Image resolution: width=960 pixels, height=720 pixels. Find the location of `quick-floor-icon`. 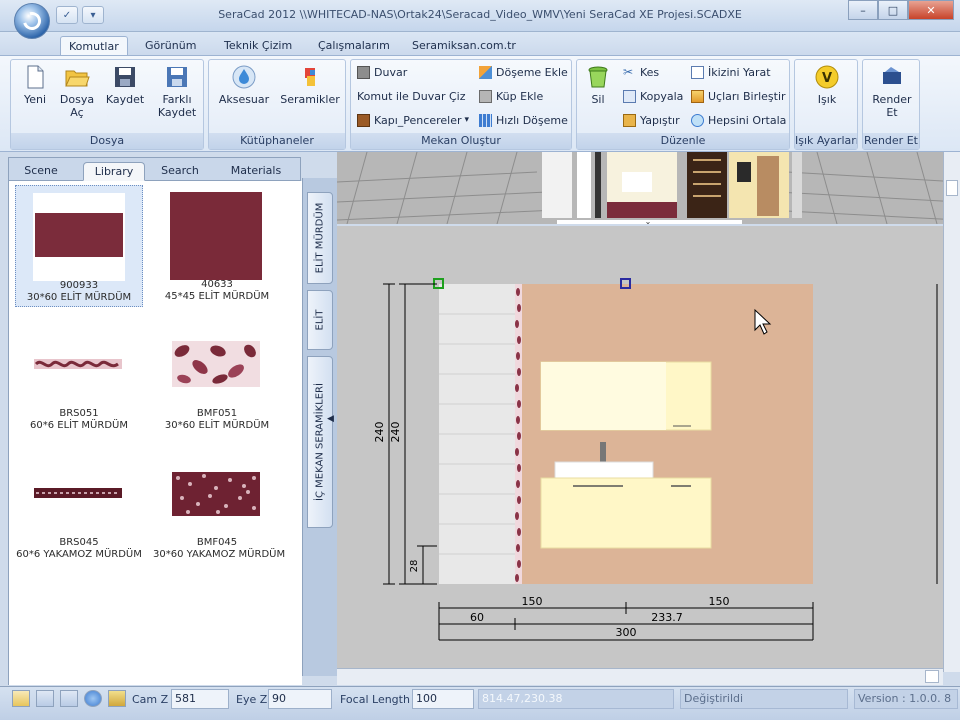

quick-floor-icon is located at coordinates (485, 120).